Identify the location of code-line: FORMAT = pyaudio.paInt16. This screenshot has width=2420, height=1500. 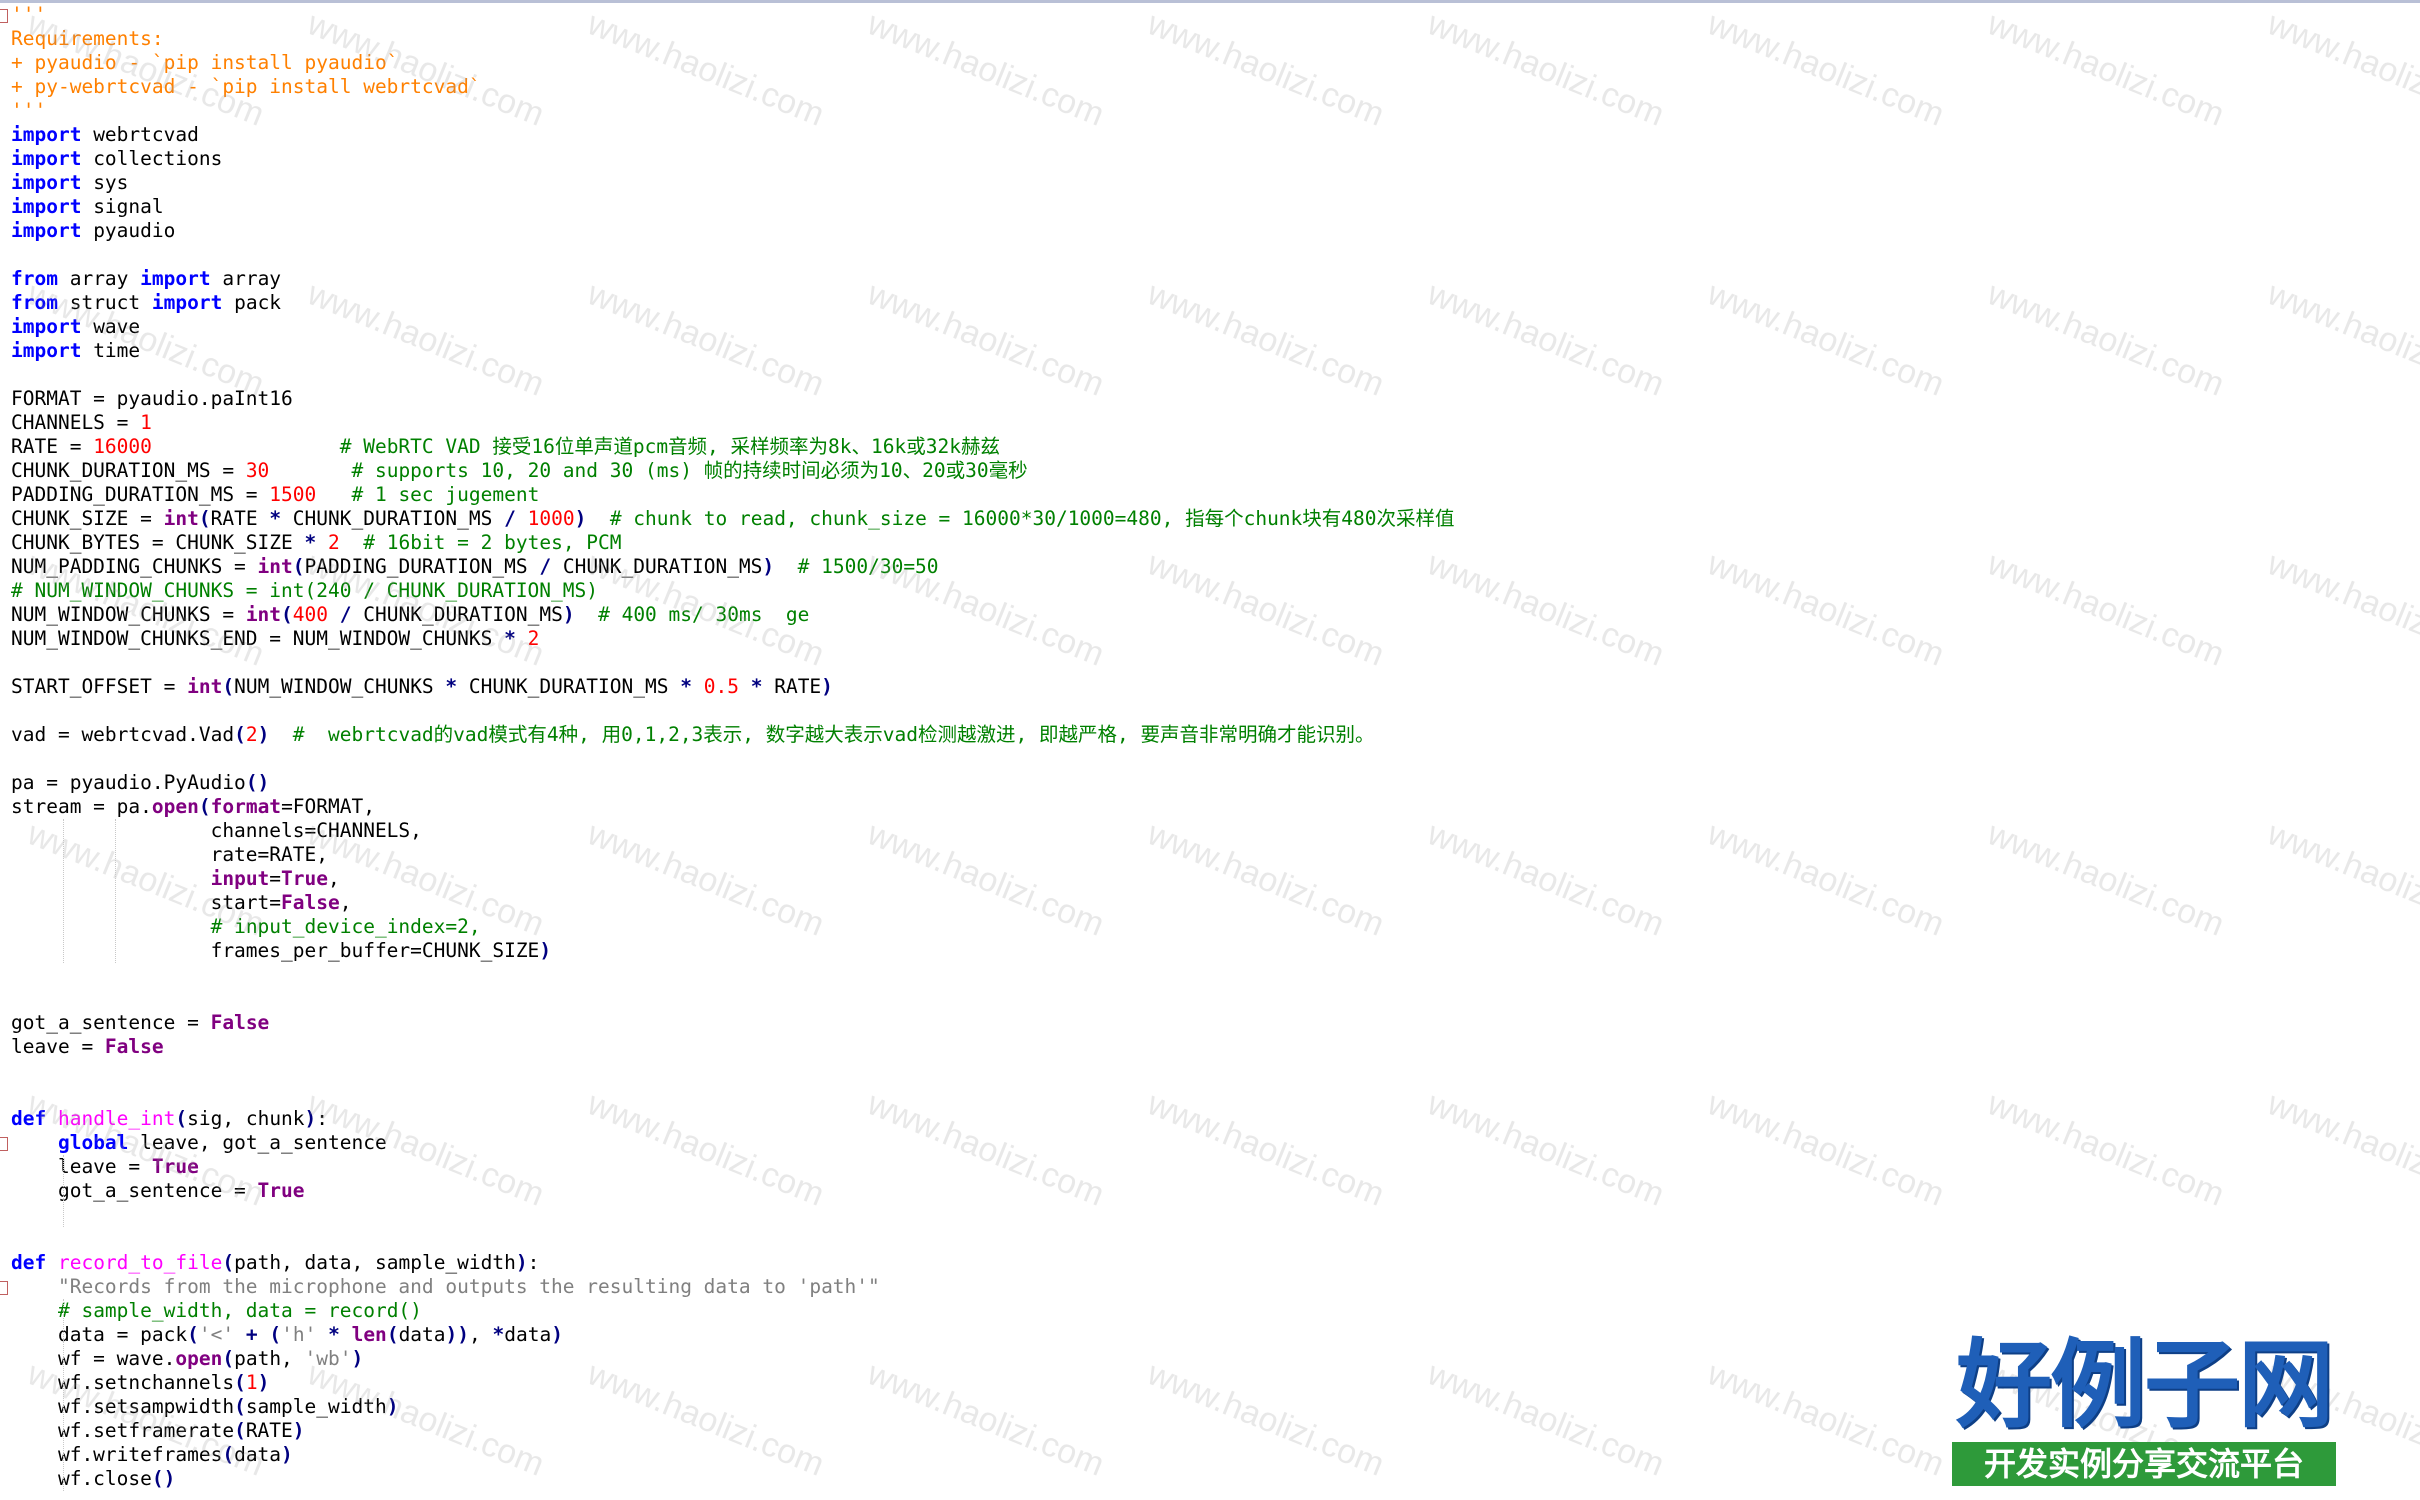
(733, 399).